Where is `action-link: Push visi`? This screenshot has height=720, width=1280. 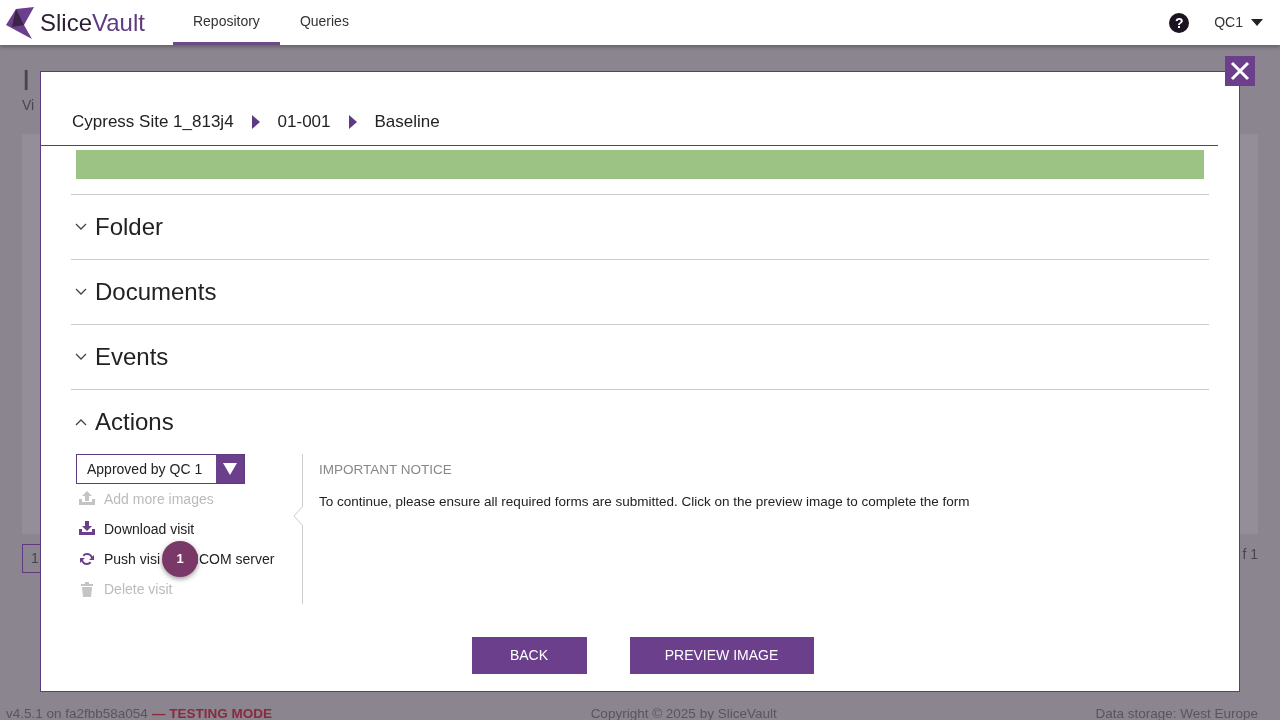 action-link: Push visi is located at coordinates (132, 559).